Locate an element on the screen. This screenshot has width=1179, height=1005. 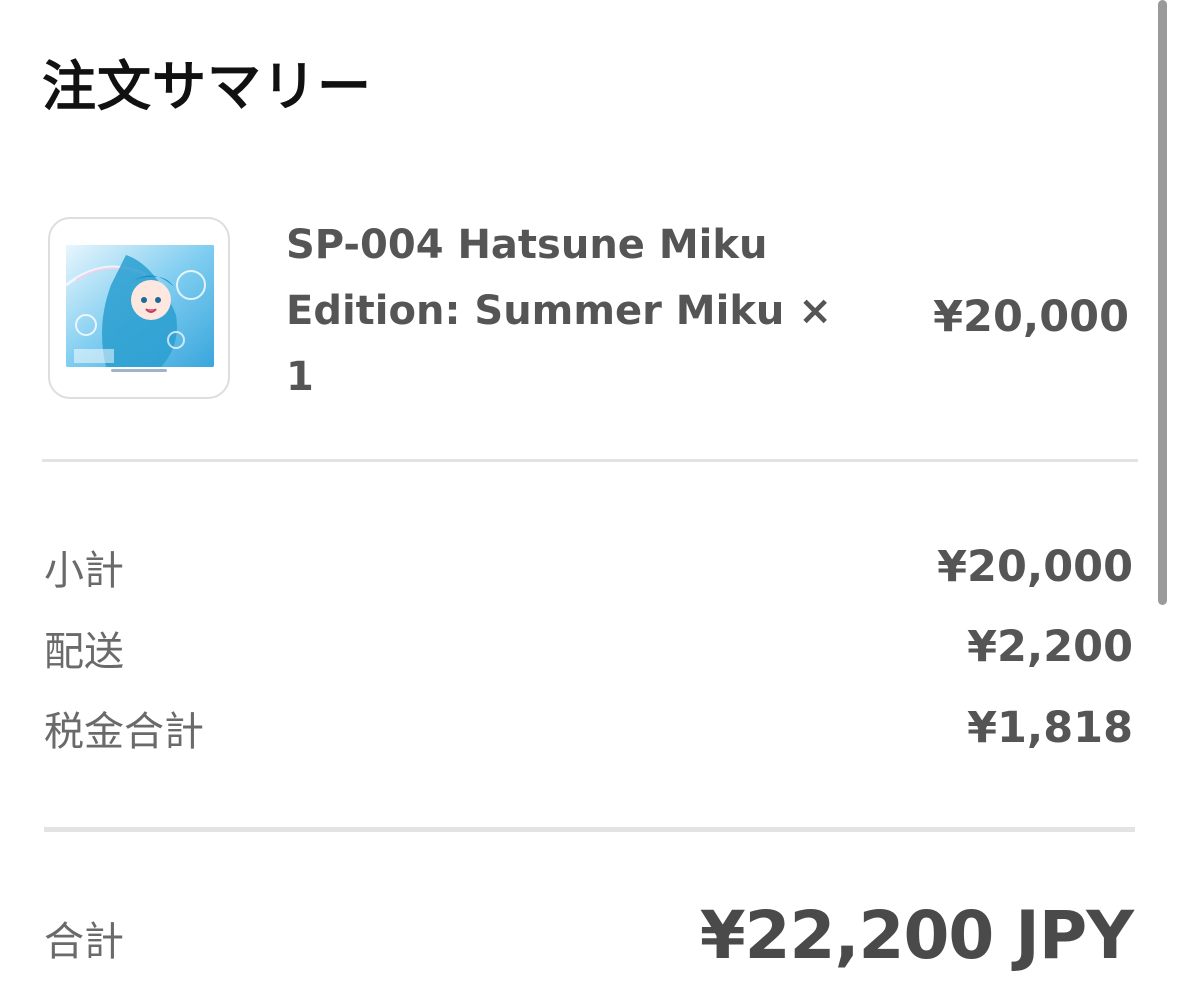
page-title: 注文サマリー is located at coordinates (207, 86).